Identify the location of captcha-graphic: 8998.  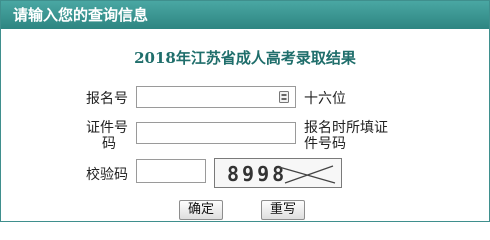
(281, 174).